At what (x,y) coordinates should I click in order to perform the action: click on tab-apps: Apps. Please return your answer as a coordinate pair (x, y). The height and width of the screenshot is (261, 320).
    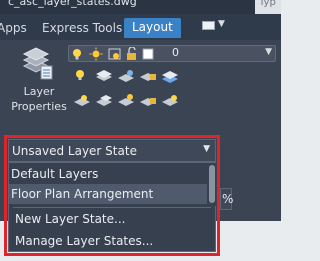
    Looking at the image, I should click on (13, 28).